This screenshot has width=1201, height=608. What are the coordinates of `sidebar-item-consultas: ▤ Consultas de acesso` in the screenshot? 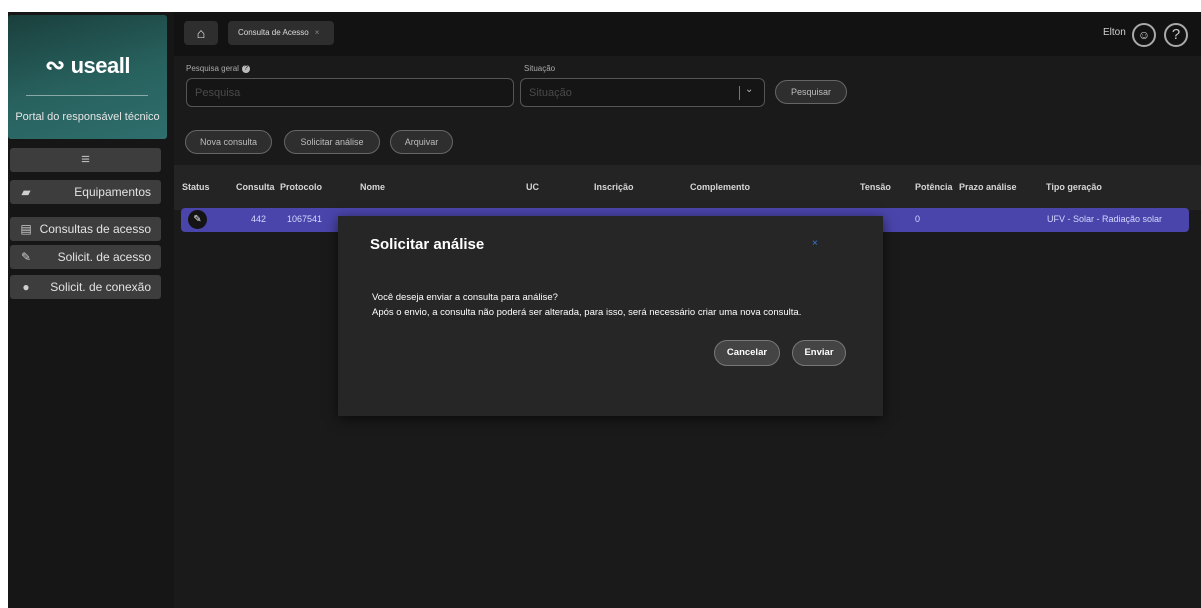 It's located at (85, 229).